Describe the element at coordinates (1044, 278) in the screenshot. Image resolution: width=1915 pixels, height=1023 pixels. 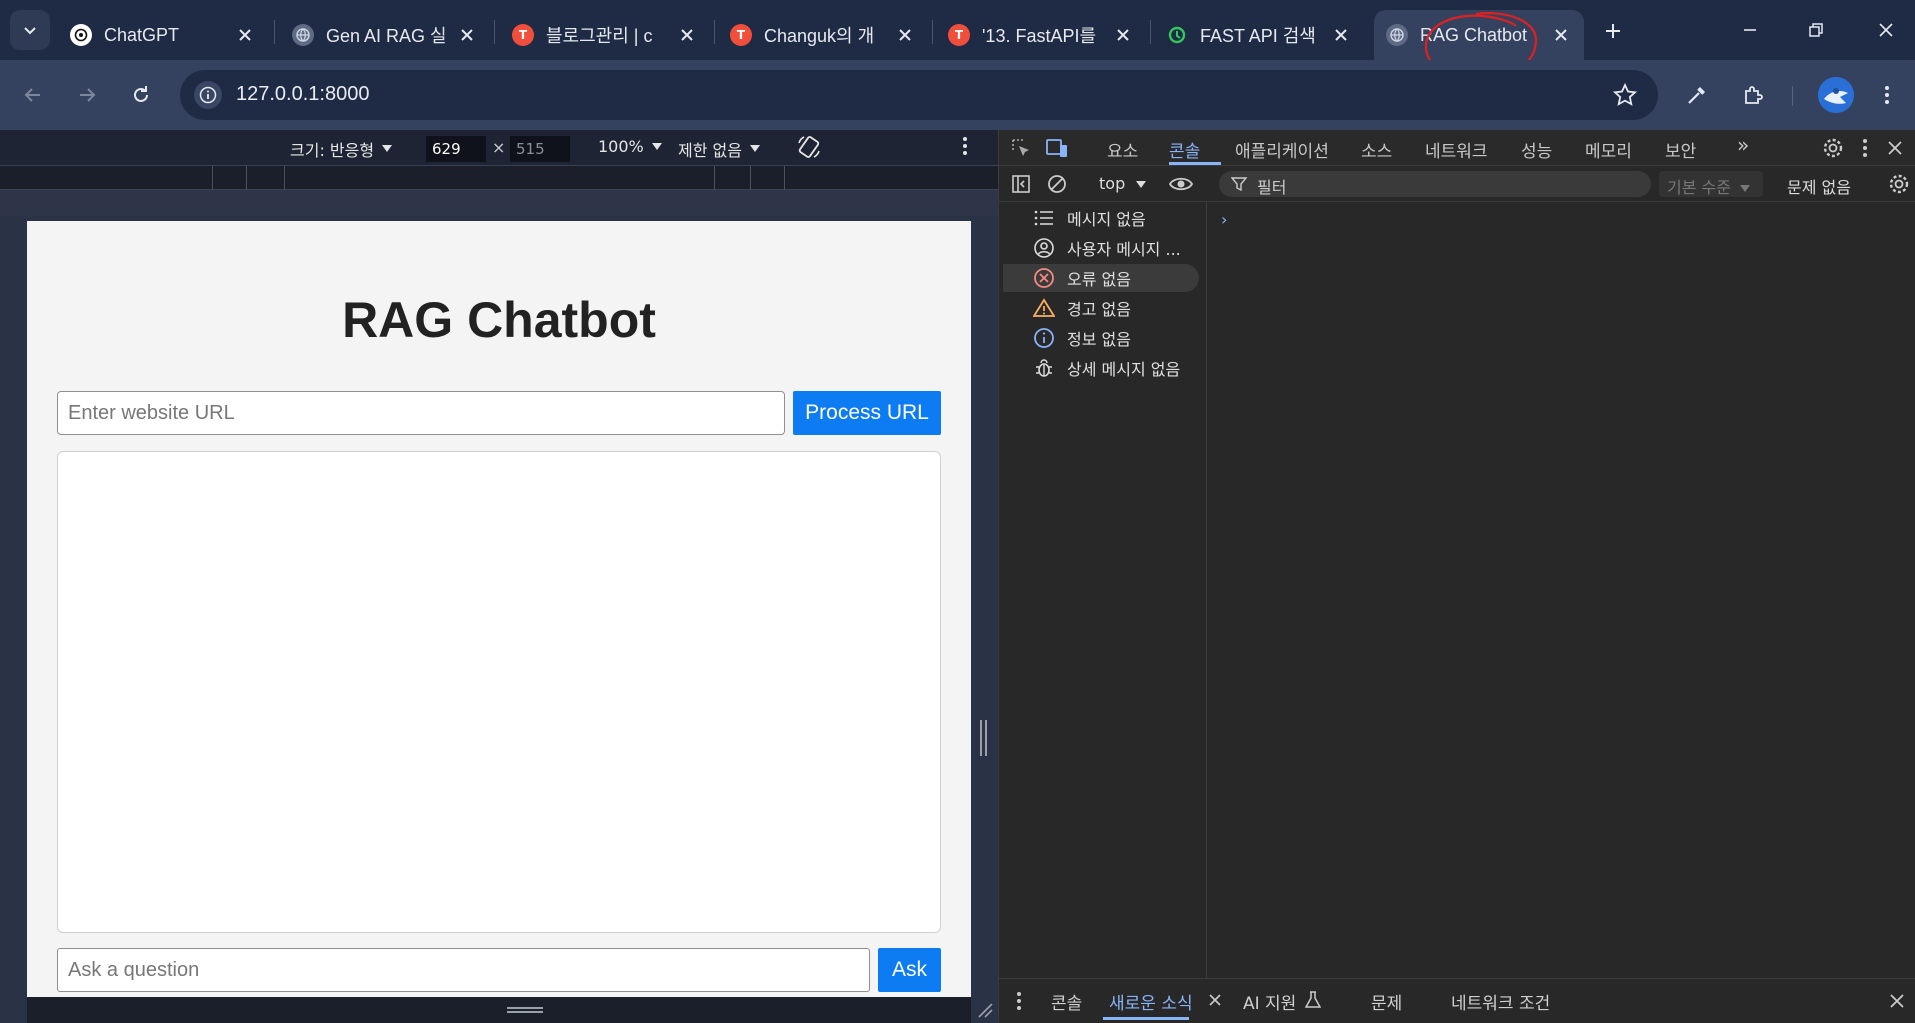
I see `error-icon` at that location.